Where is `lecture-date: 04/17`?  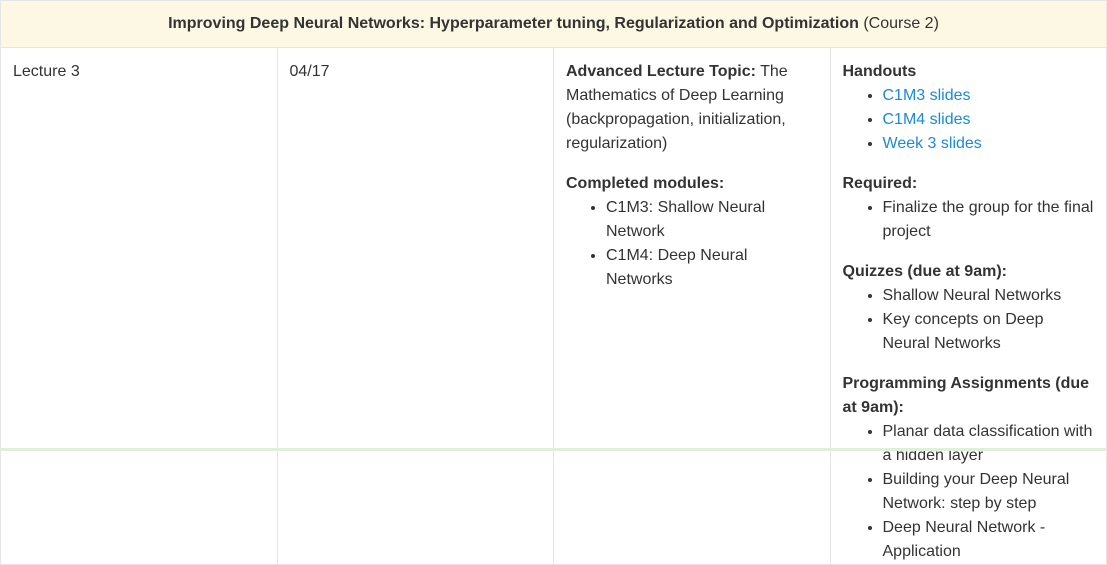 lecture-date: 04/17 is located at coordinates (309, 71).